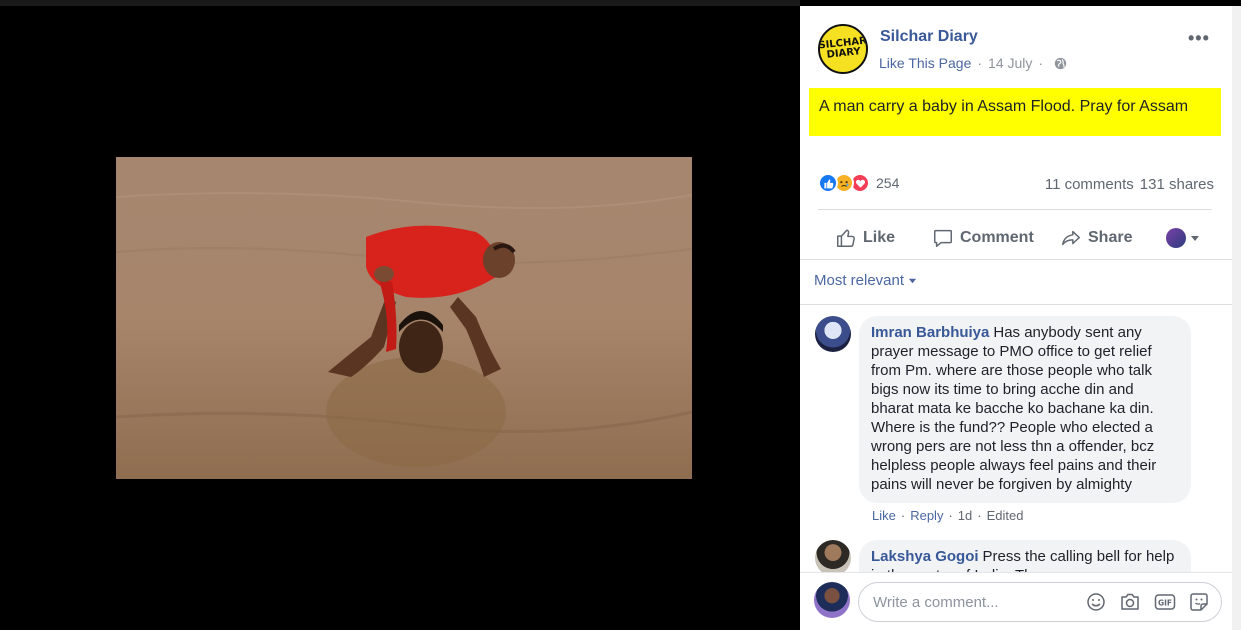 Image resolution: width=1241 pixels, height=630 pixels. Describe the element at coordinates (884, 515) in the screenshot. I see `comment-like-link: Like` at that location.